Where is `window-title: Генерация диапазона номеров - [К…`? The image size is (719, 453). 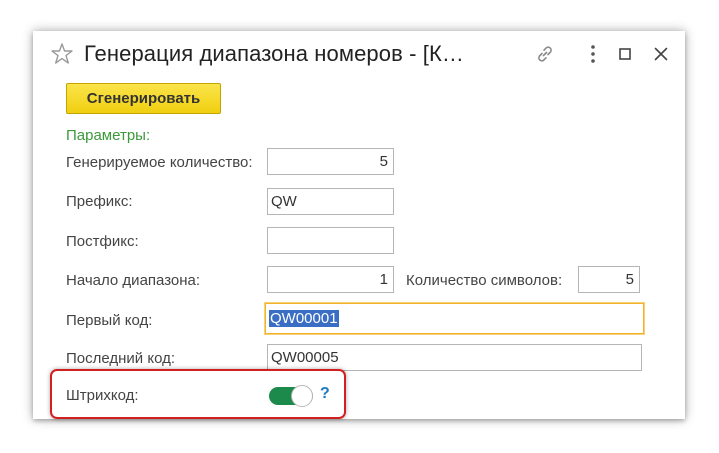
window-title: Генерация диапазона номеров - [К… is located at coordinates (274, 53).